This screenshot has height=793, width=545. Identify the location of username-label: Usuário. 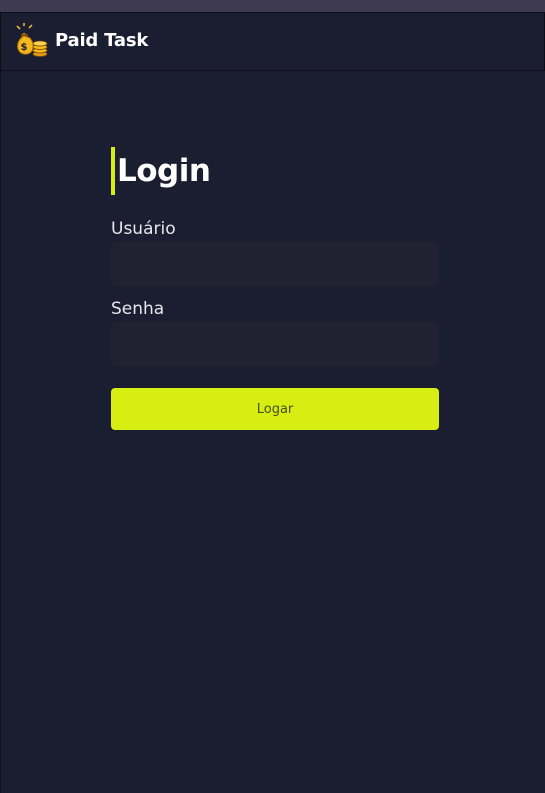
(143, 229).